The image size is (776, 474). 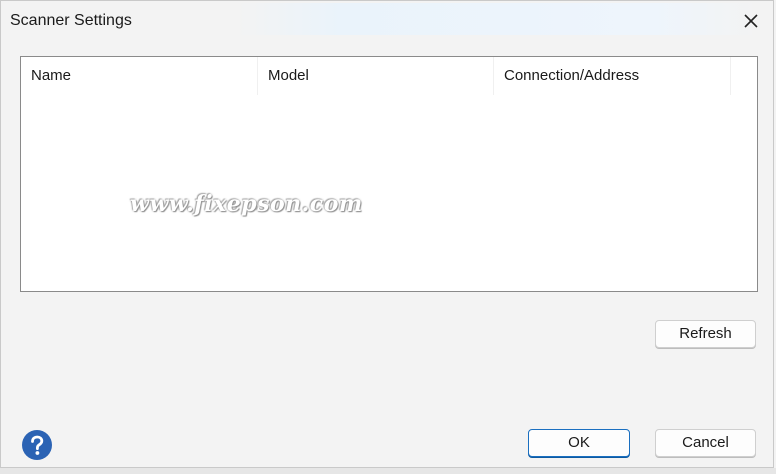 I want to click on column-header-empty, so click(x=744, y=76).